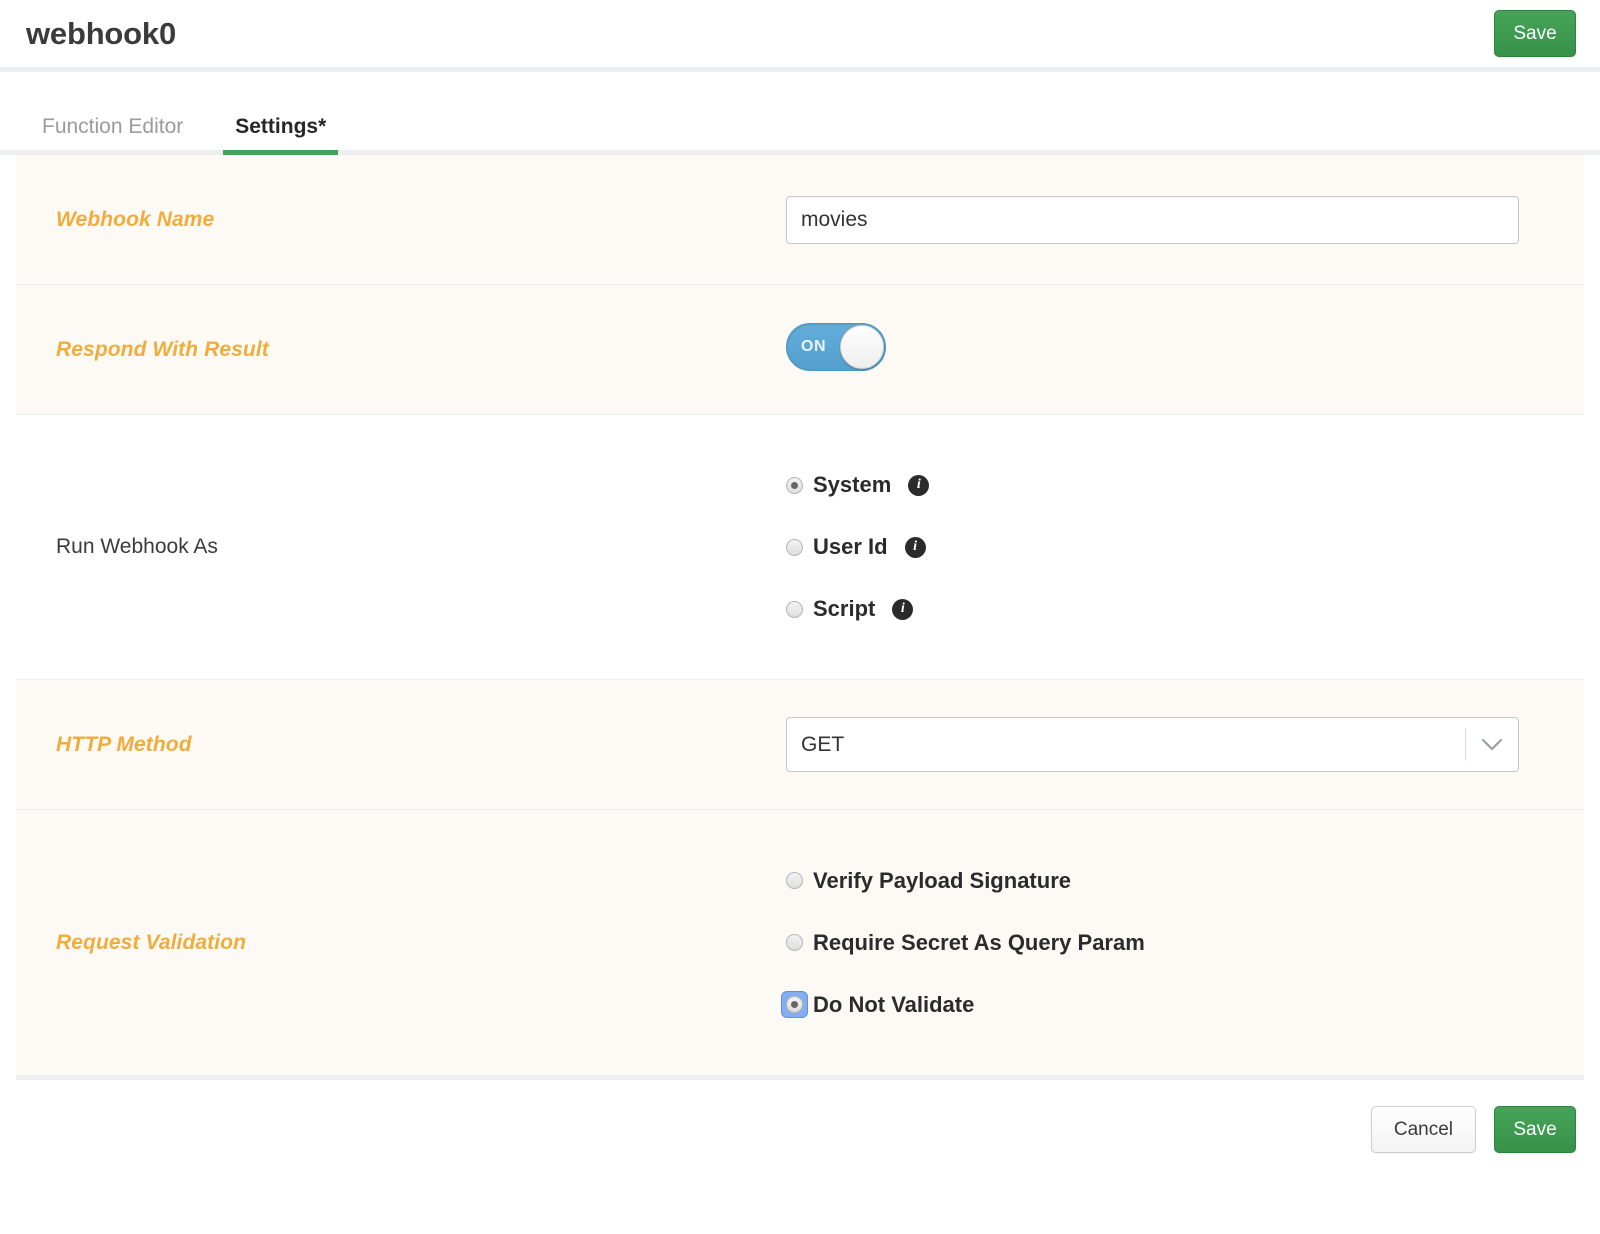 This screenshot has height=1234, width=1600. Describe the element at coordinates (894, 1004) in the screenshot. I see `radio-label-do-not-validate: Do Not Validate` at that location.